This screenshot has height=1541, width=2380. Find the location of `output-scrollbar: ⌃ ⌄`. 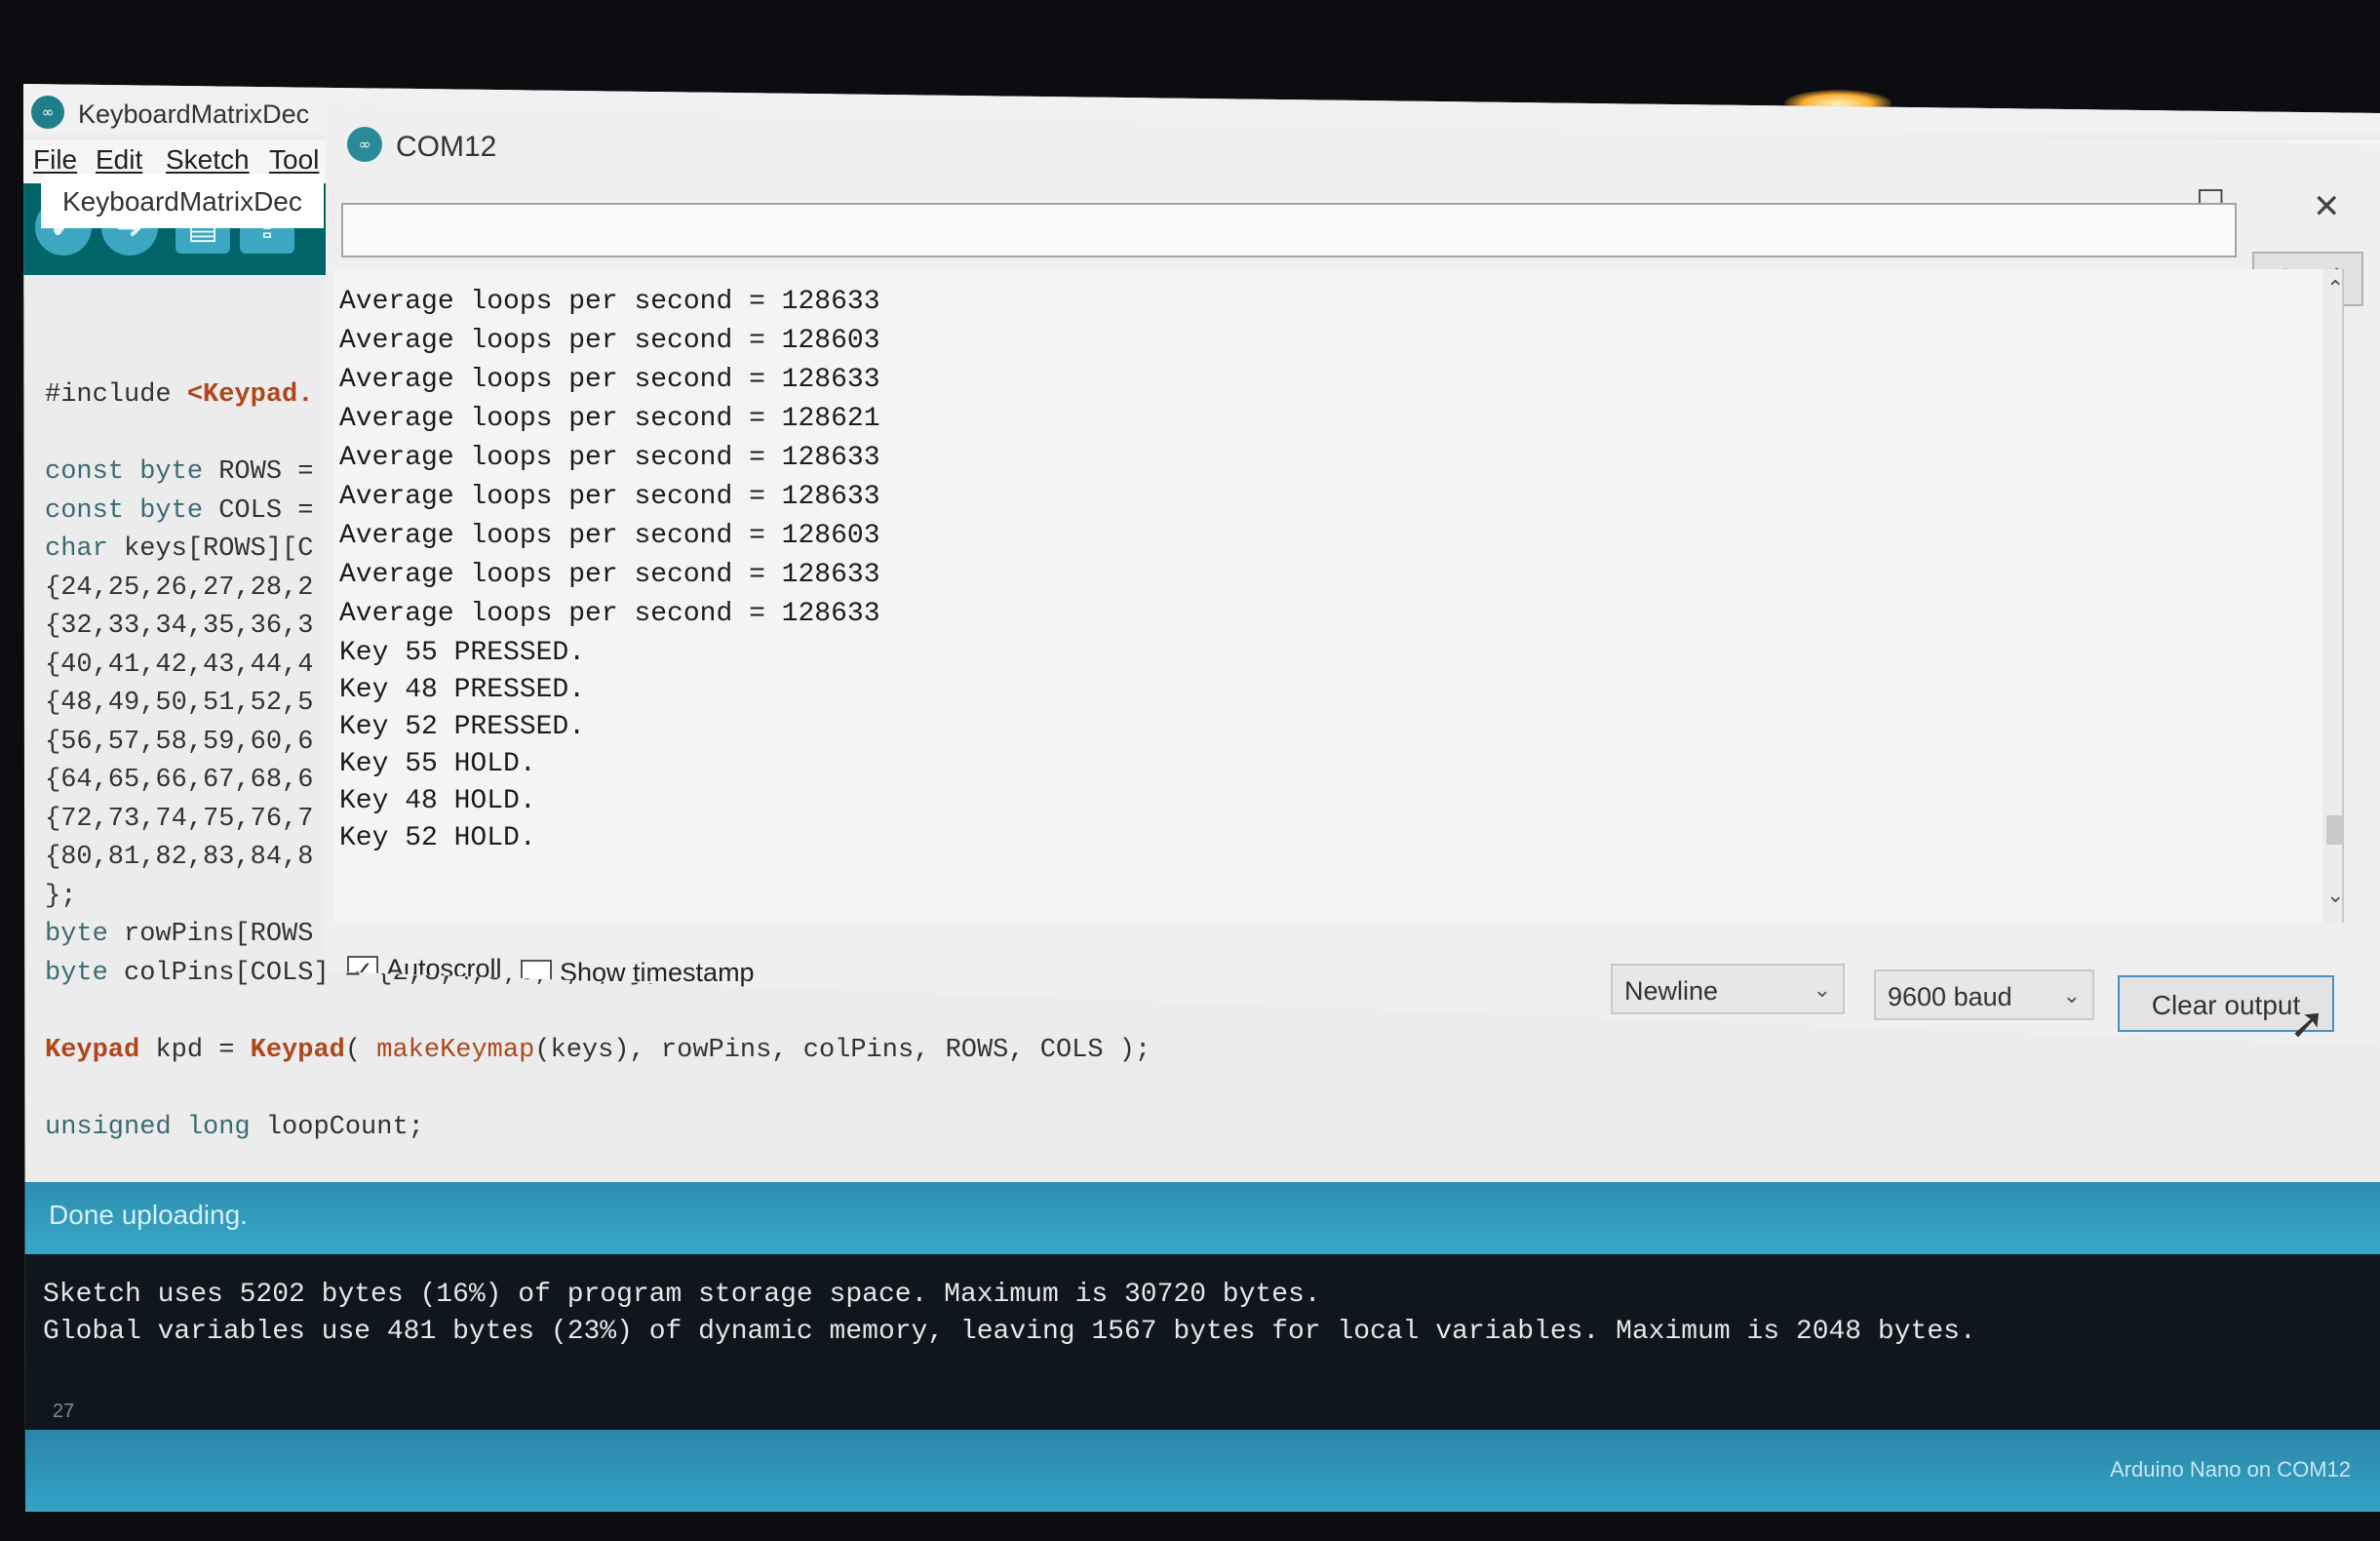

output-scrollbar: ⌃ ⌄ is located at coordinates (2332, 596).